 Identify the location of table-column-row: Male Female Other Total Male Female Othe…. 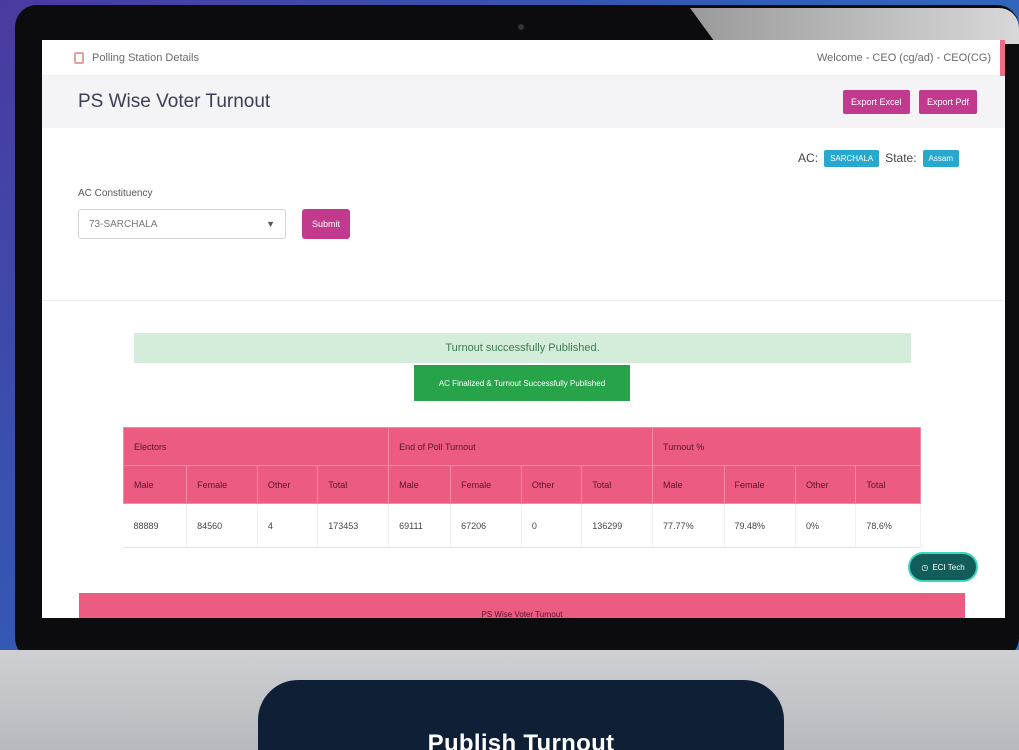
(521, 484).